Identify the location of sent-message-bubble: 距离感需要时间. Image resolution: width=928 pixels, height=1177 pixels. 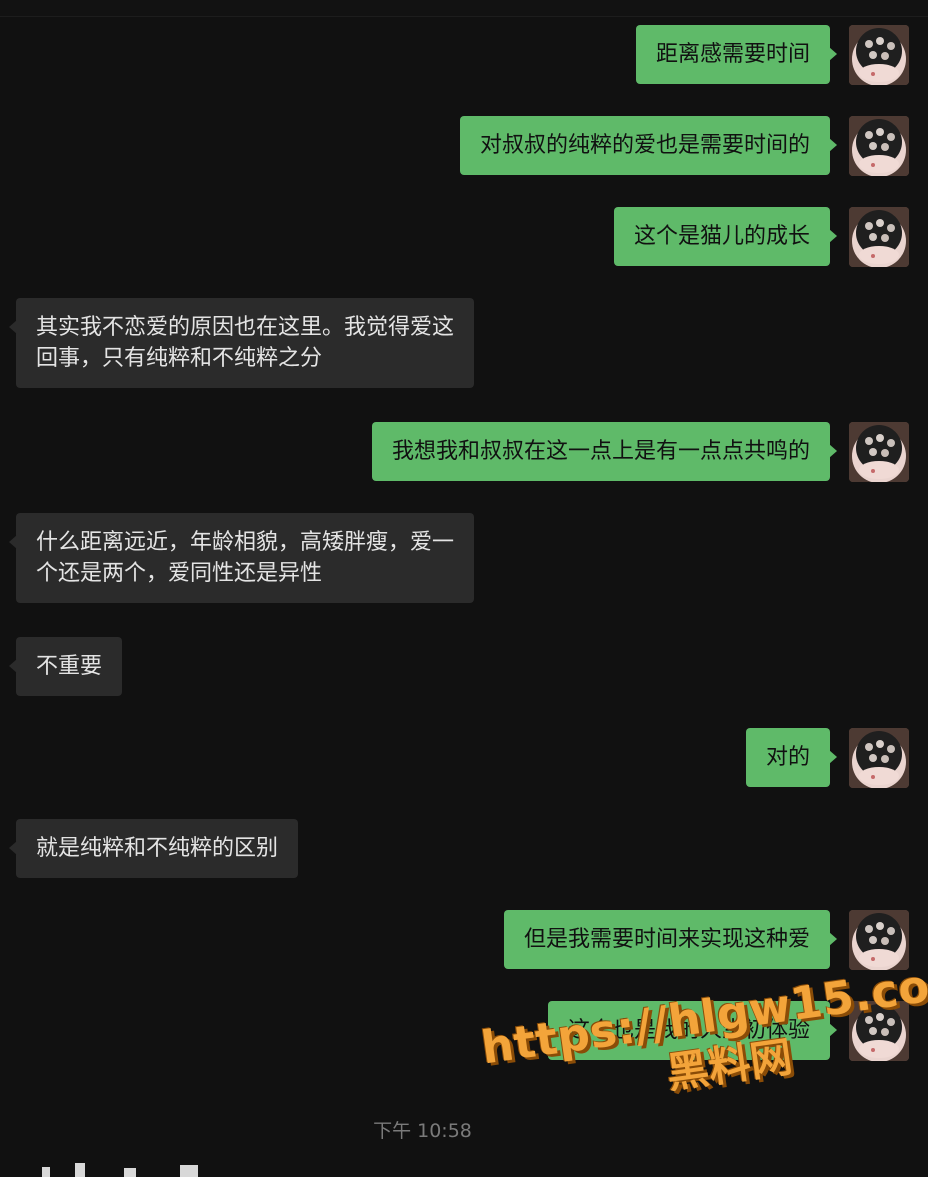
(736, 54).